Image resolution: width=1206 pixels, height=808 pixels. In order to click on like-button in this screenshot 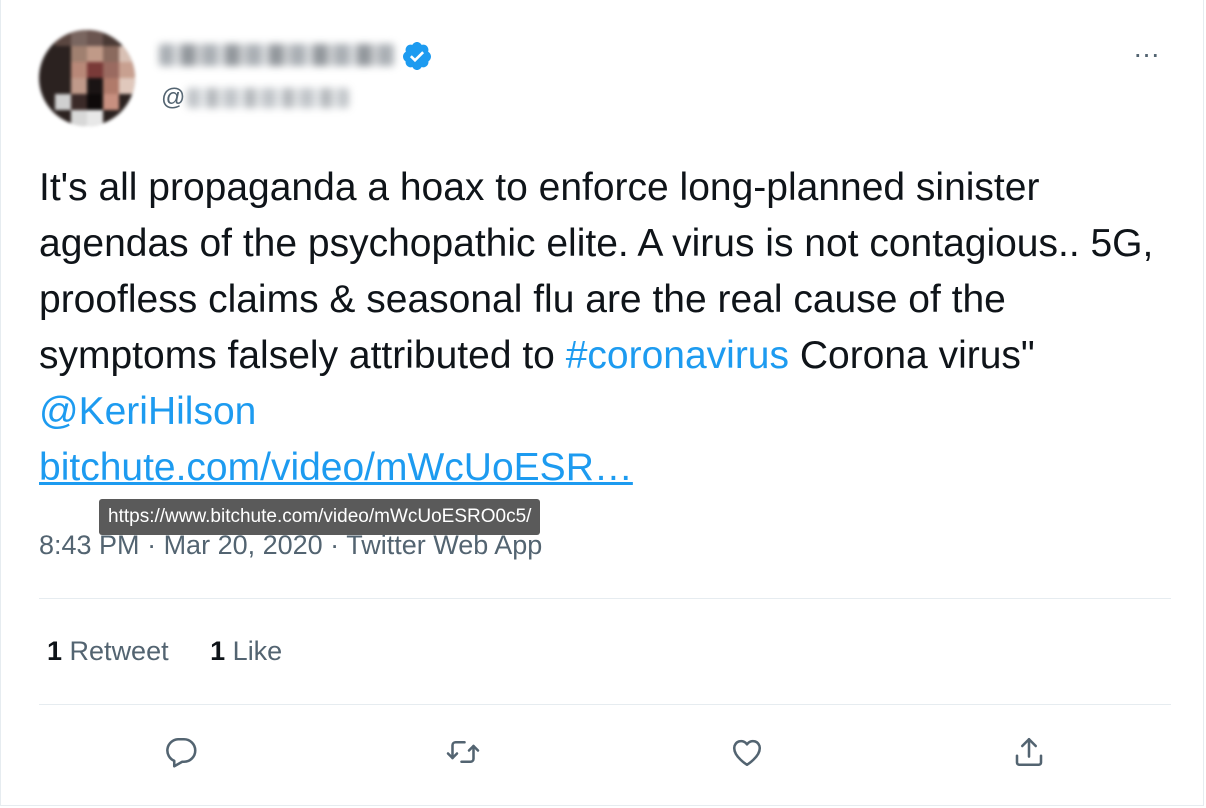, I will do `click(747, 752)`.